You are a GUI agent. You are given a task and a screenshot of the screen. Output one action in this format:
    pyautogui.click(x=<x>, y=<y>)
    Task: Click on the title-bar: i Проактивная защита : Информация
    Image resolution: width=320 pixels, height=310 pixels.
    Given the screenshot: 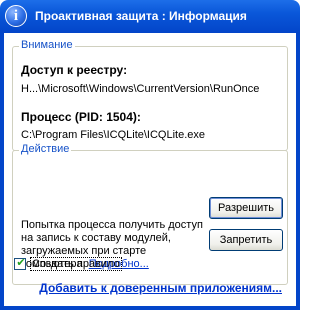 What is the action you would take?
    pyautogui.click(x=150, y=16)
    